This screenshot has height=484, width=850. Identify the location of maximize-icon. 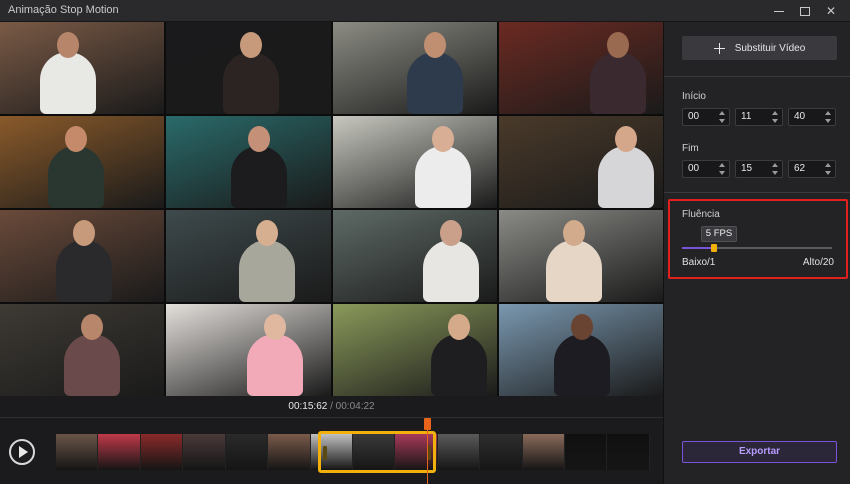
(805, 11).